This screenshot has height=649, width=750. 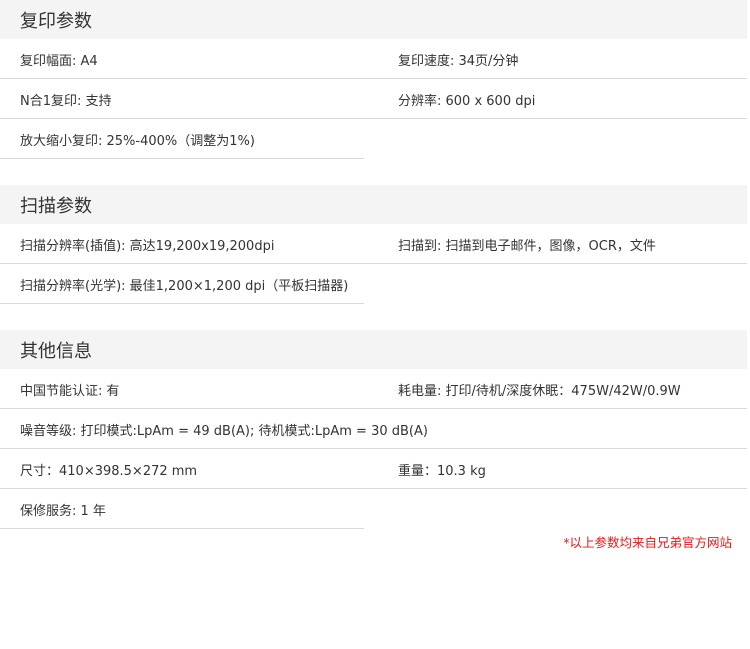 I want to click on spec-resolution: 分辨率: 600 x 600 dpi, so click(x=555, y=99).